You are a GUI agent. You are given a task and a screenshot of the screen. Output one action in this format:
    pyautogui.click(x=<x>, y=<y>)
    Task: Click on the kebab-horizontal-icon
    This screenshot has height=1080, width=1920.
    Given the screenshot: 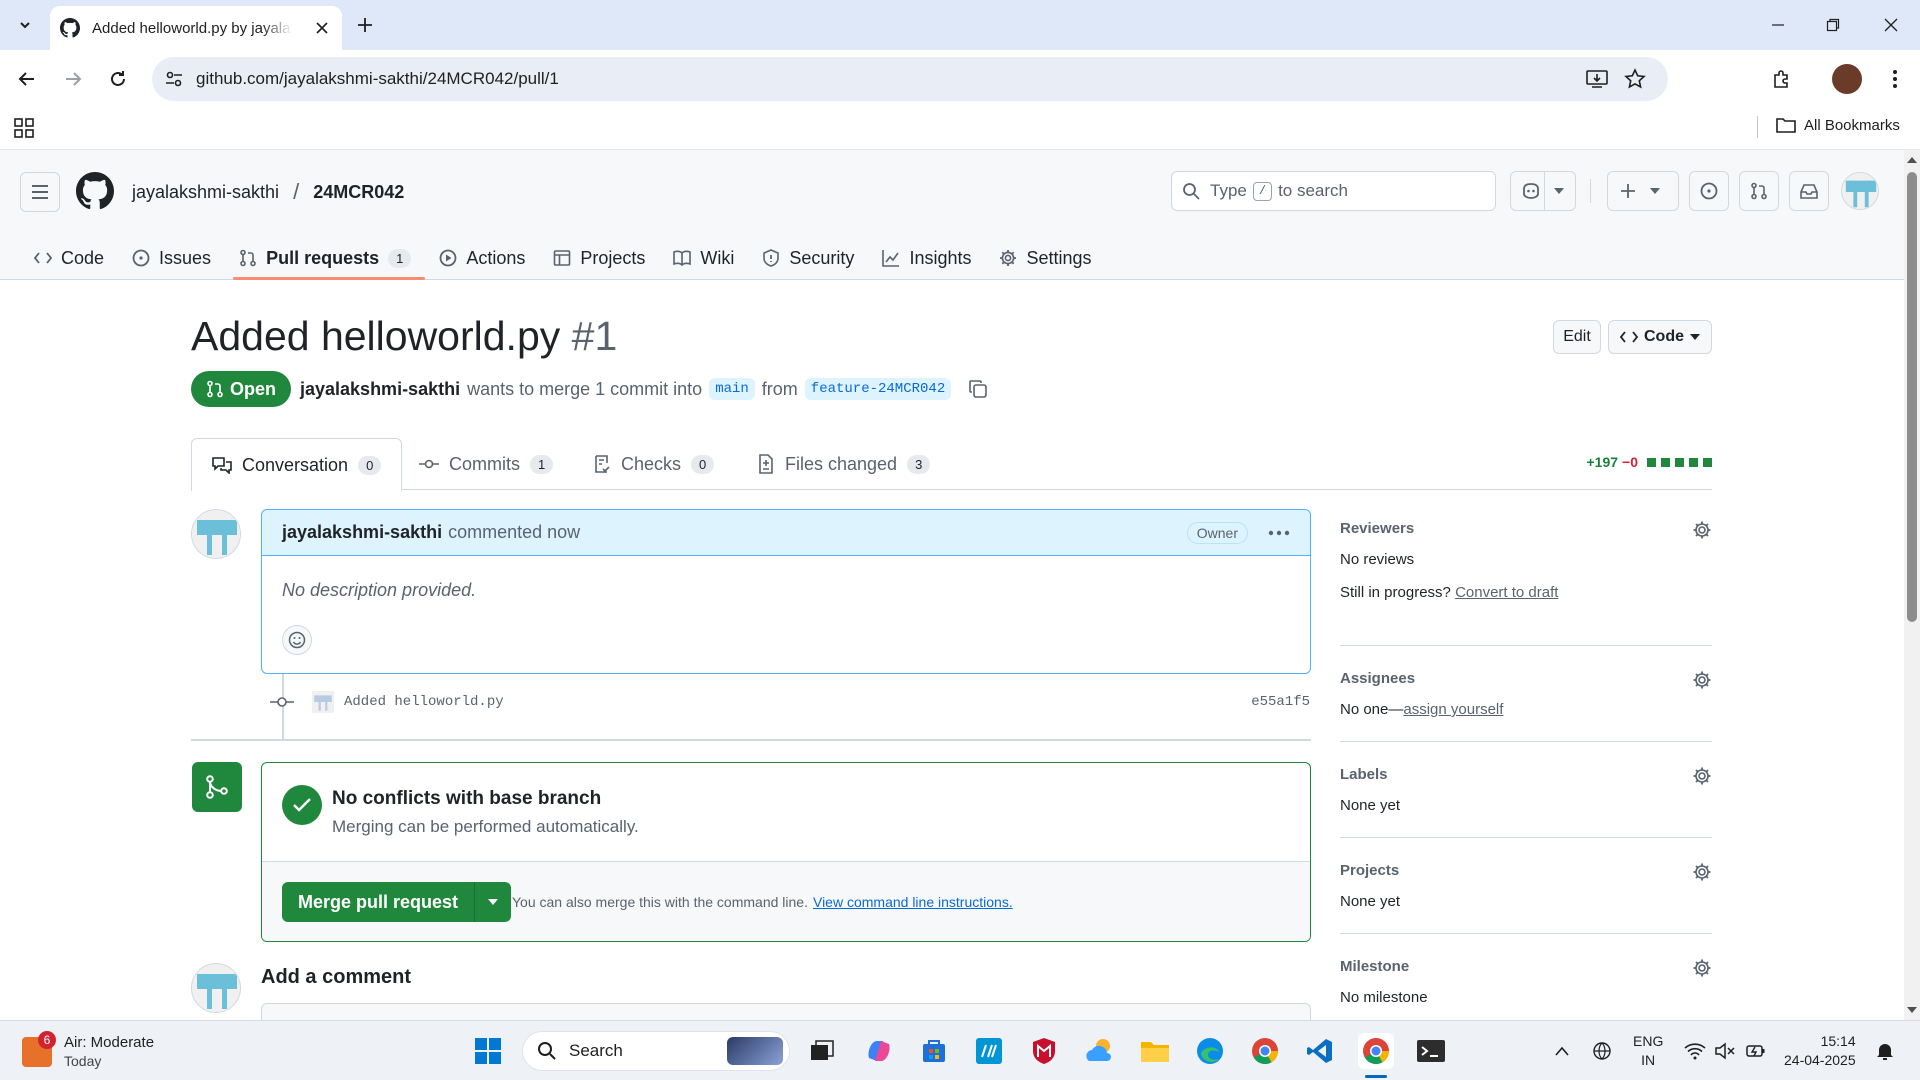 What is the action you would take?
    pyautogui.click(x=1279, y=533)
    